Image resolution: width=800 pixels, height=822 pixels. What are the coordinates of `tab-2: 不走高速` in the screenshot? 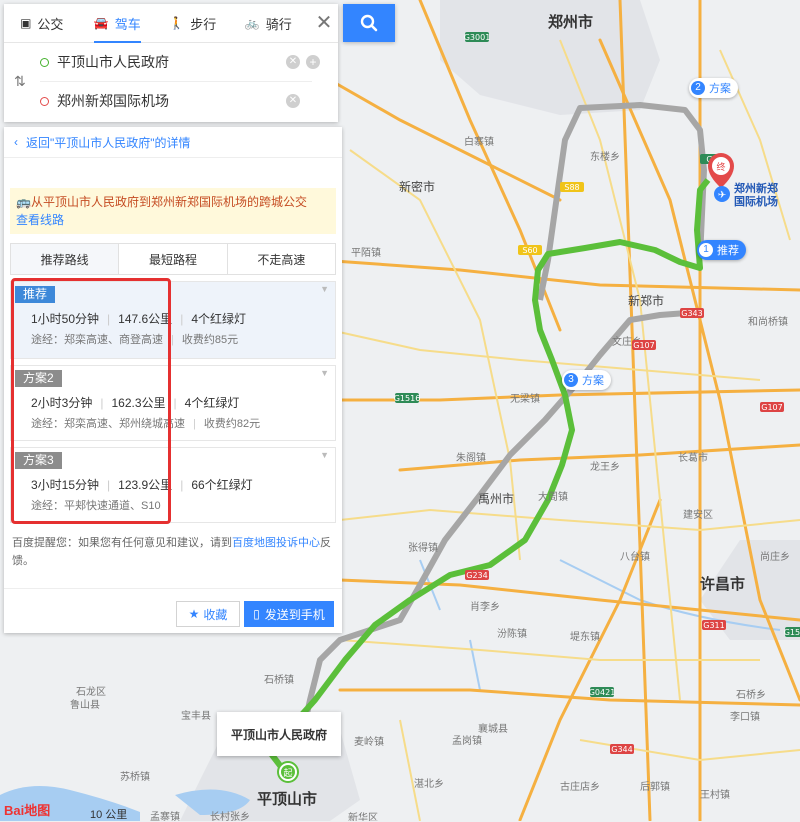 It's located at (281, 259).